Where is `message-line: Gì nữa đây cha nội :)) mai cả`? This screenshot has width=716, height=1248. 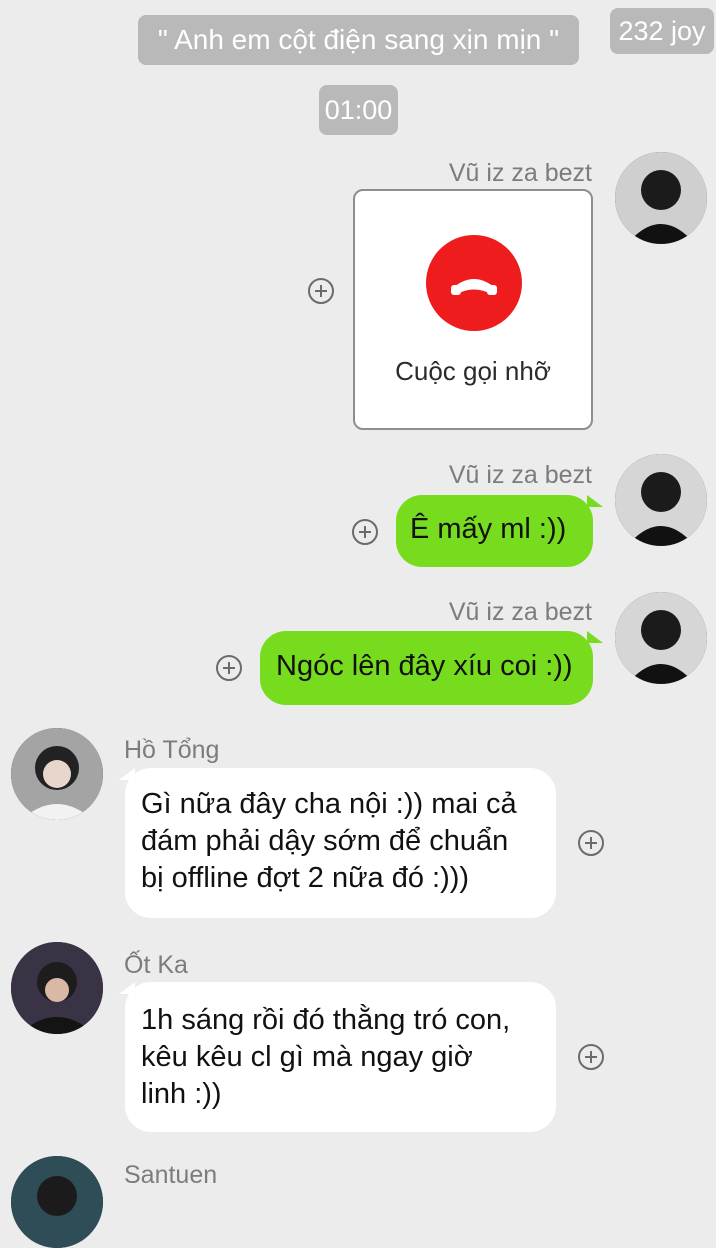 message-line: Gì nữa đây cha nội :)) mai cả is located at coordinates (329, 804).